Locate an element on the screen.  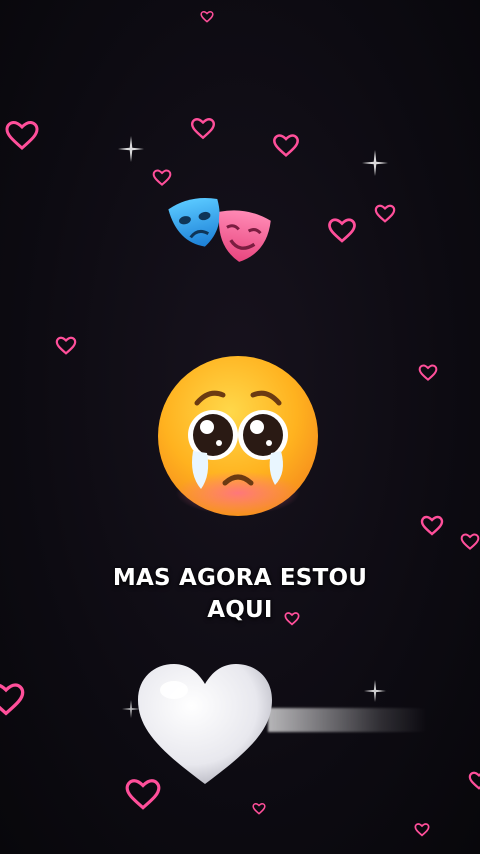
performing-arts-icon is located at coordinates (219, 230).